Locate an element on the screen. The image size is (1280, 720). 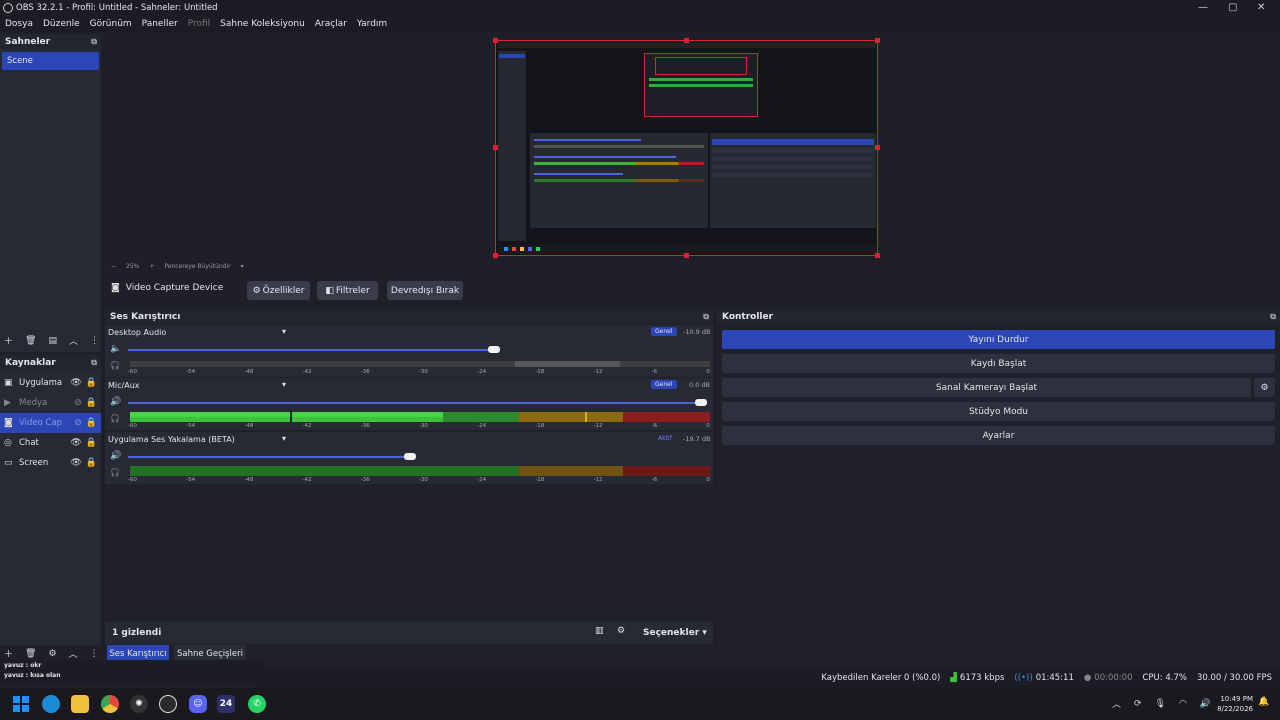
filters-button: ◧ Filtreler is located at coordinates (347, 290).